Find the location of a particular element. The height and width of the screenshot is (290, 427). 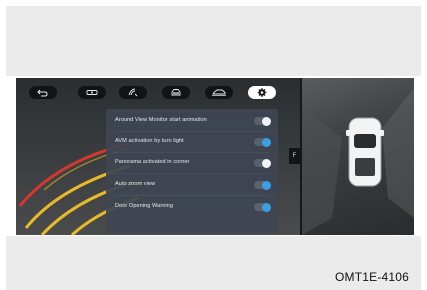

side-view-icon is located at coordinates (133, 92).